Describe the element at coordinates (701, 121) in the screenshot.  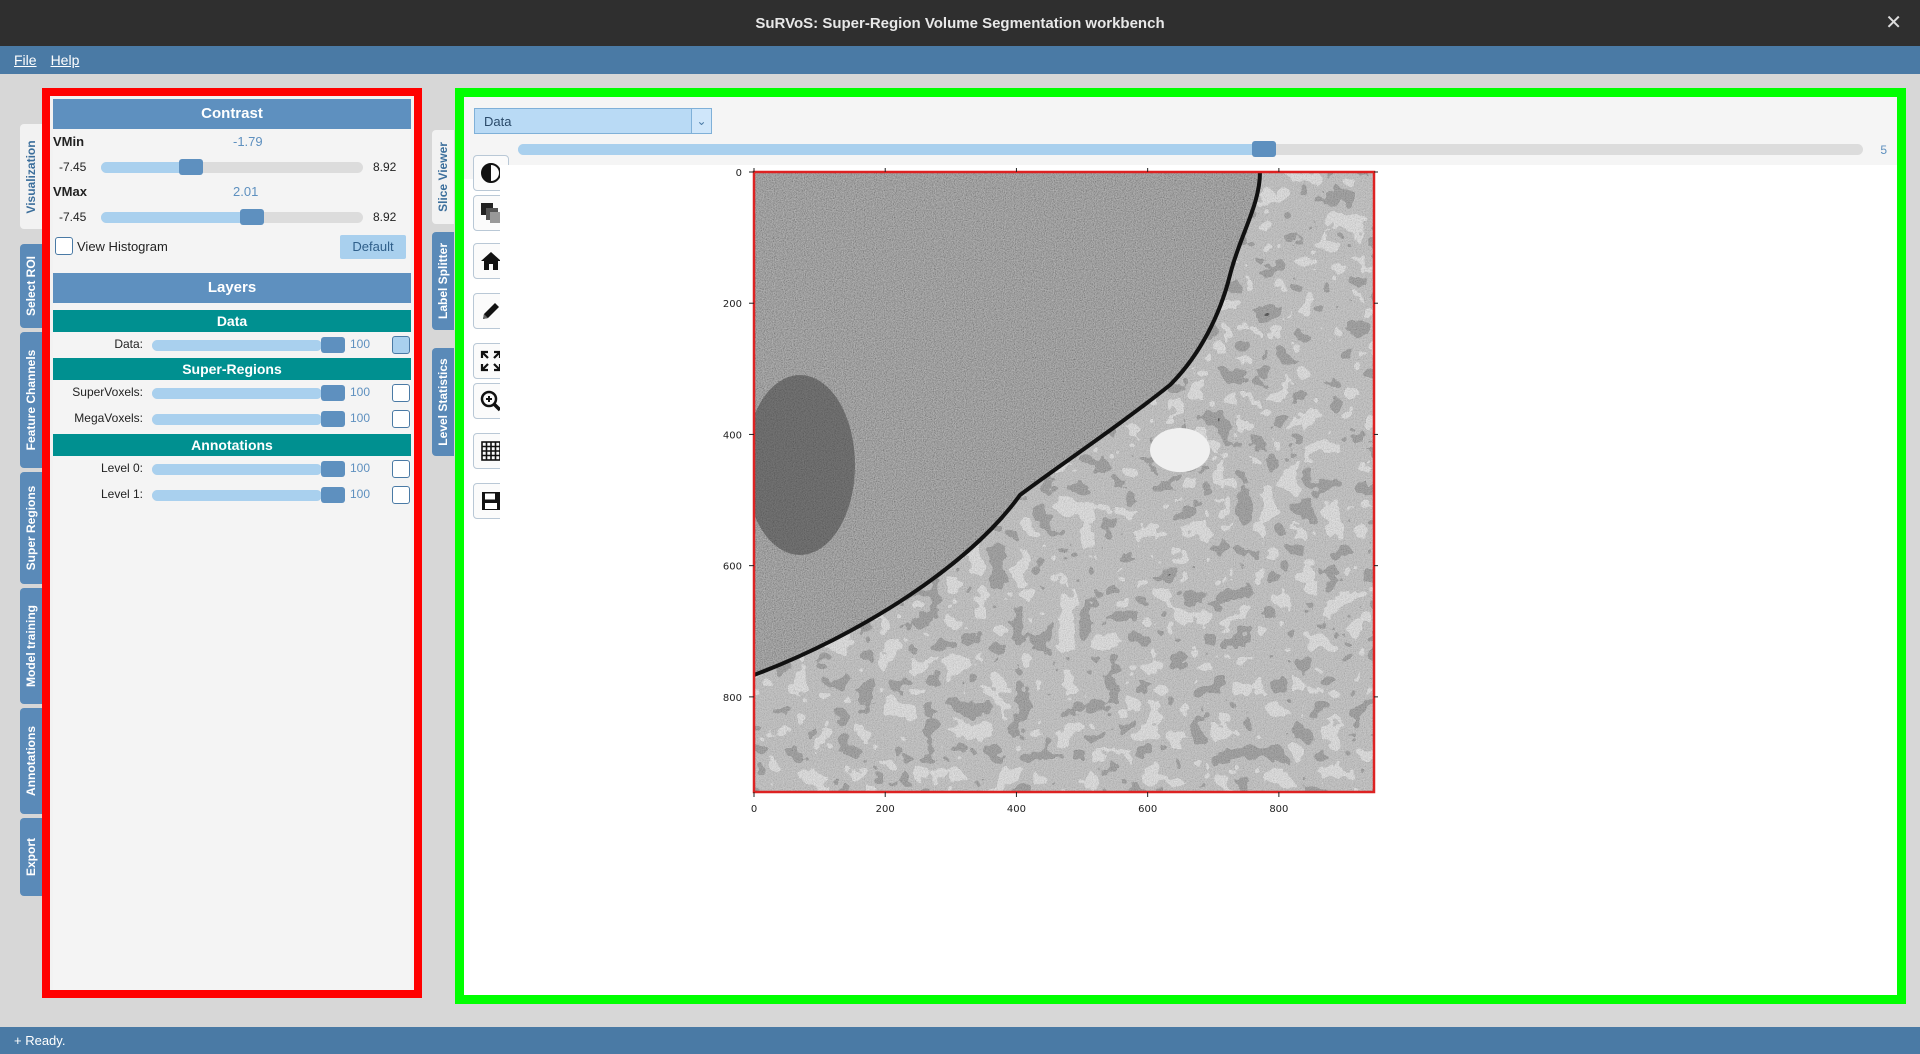
I see `chevron-down-icon: ⌄` at that location.